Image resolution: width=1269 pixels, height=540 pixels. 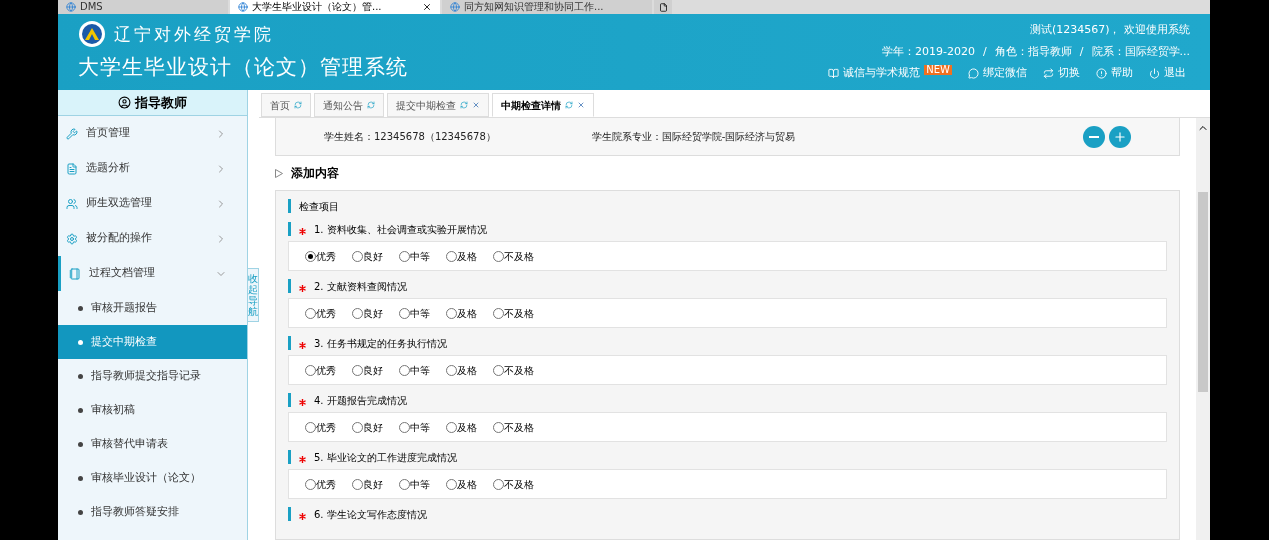 I want to click on question-label: 4. 开题报告完成情况, so click(x=360, y=400).